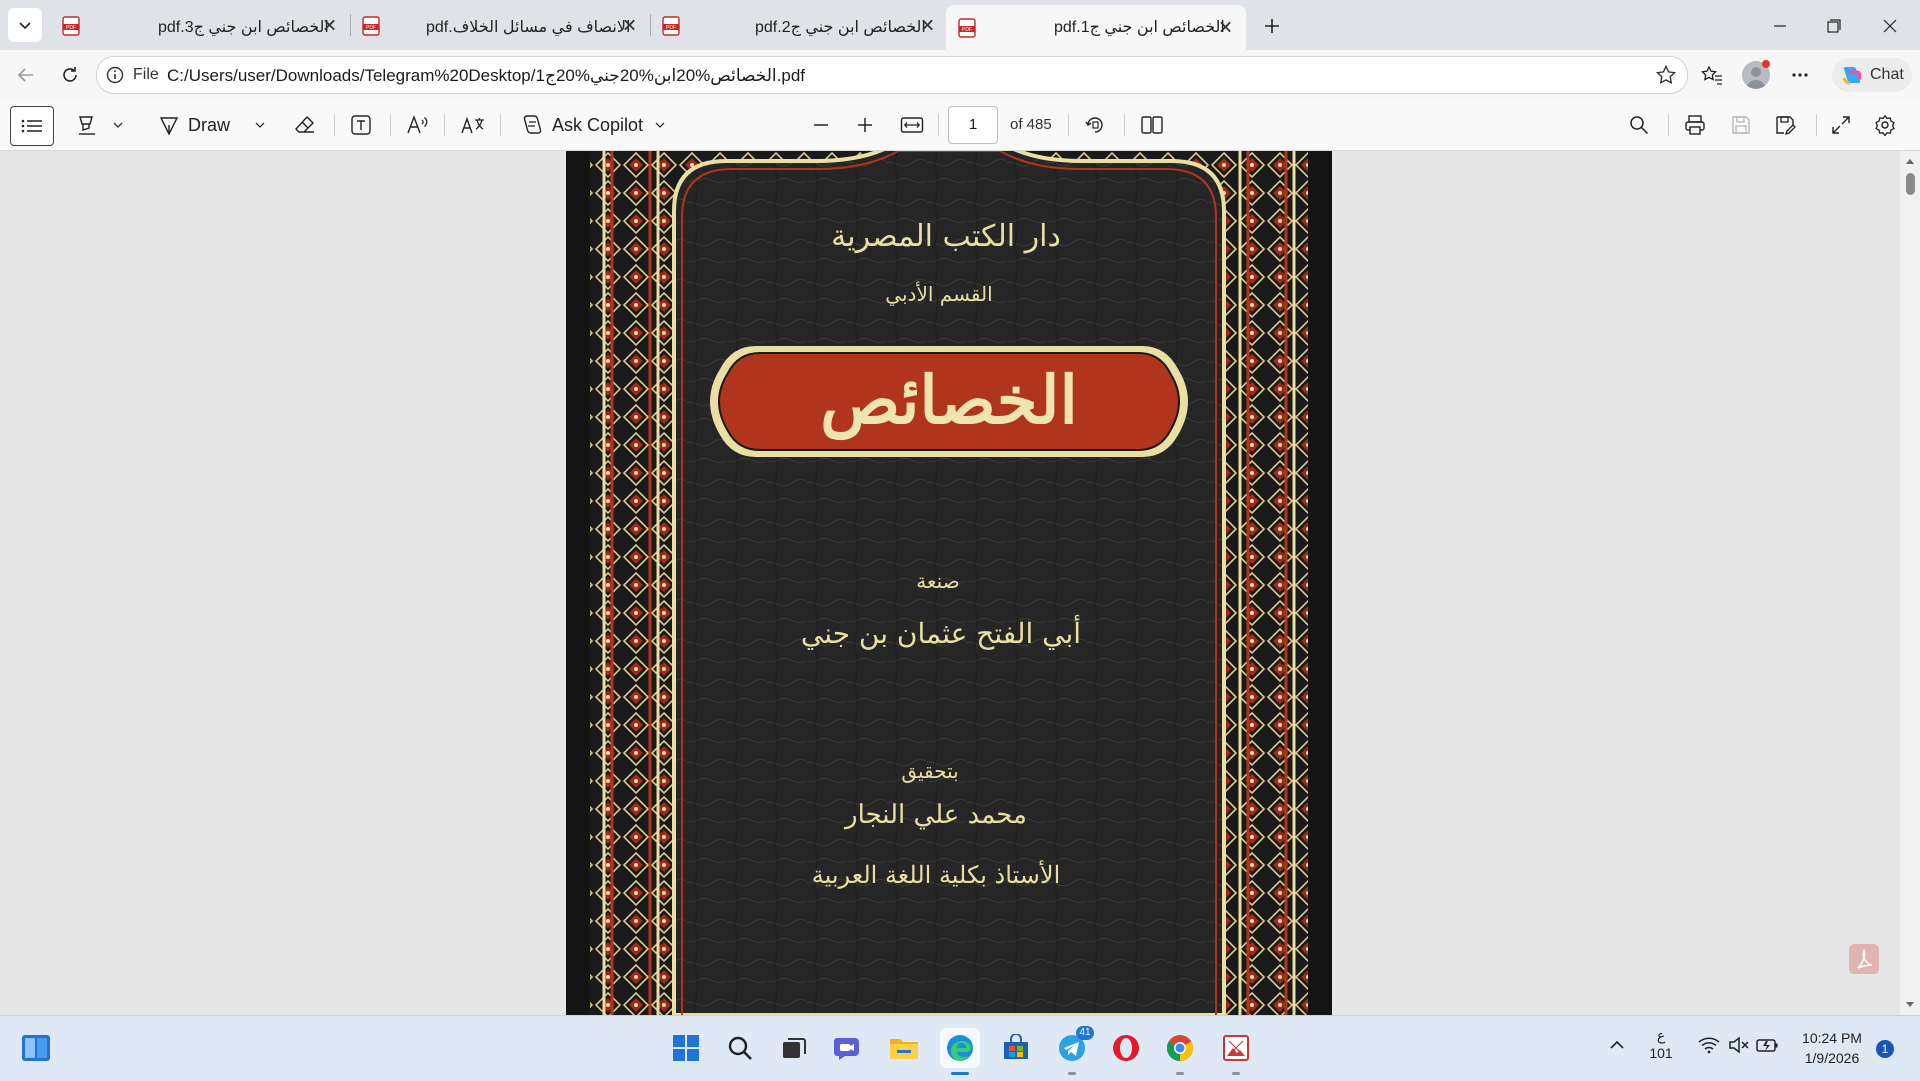 The height and width of the screenshot is (1081, 1920). What do you see at coordinates (1096, 27) in the screenshot?
I see `tab-khasais-1: PDF الخصائص ابن جني ج1.pdf ✕` at bounding box center [1096, 27].